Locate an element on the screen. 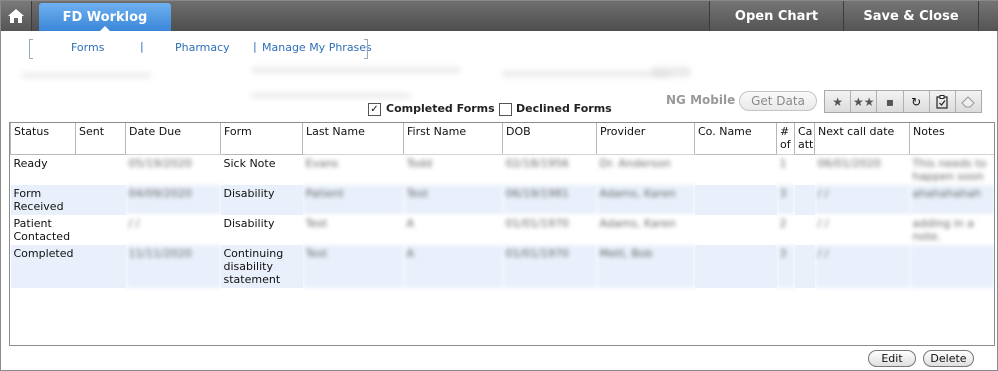 Image resolution: width=998 pixels, height=371 pixels. cell-num-of: 2 is located at coordinates (785, 230).